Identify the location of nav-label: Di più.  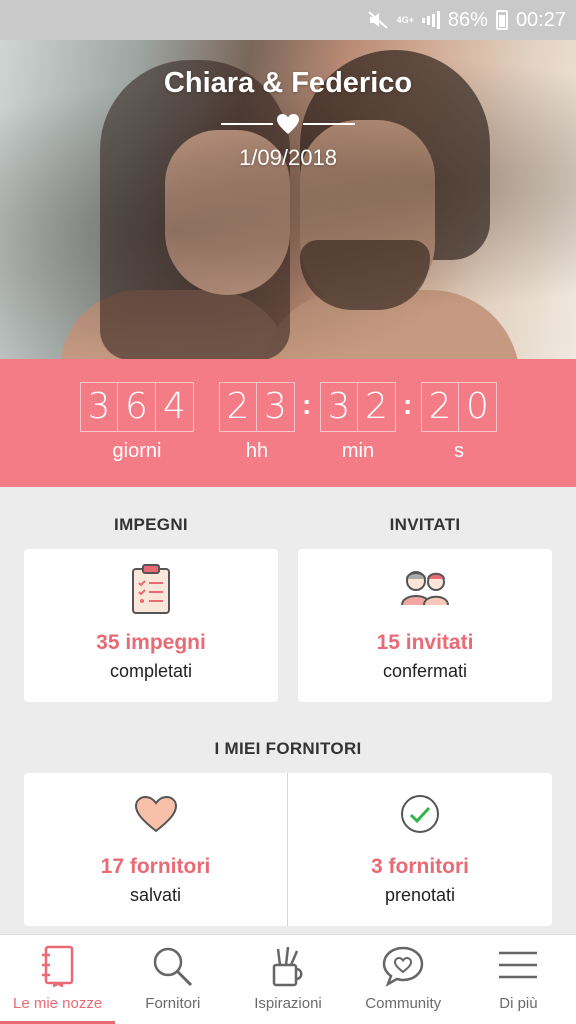
(518, 1003).